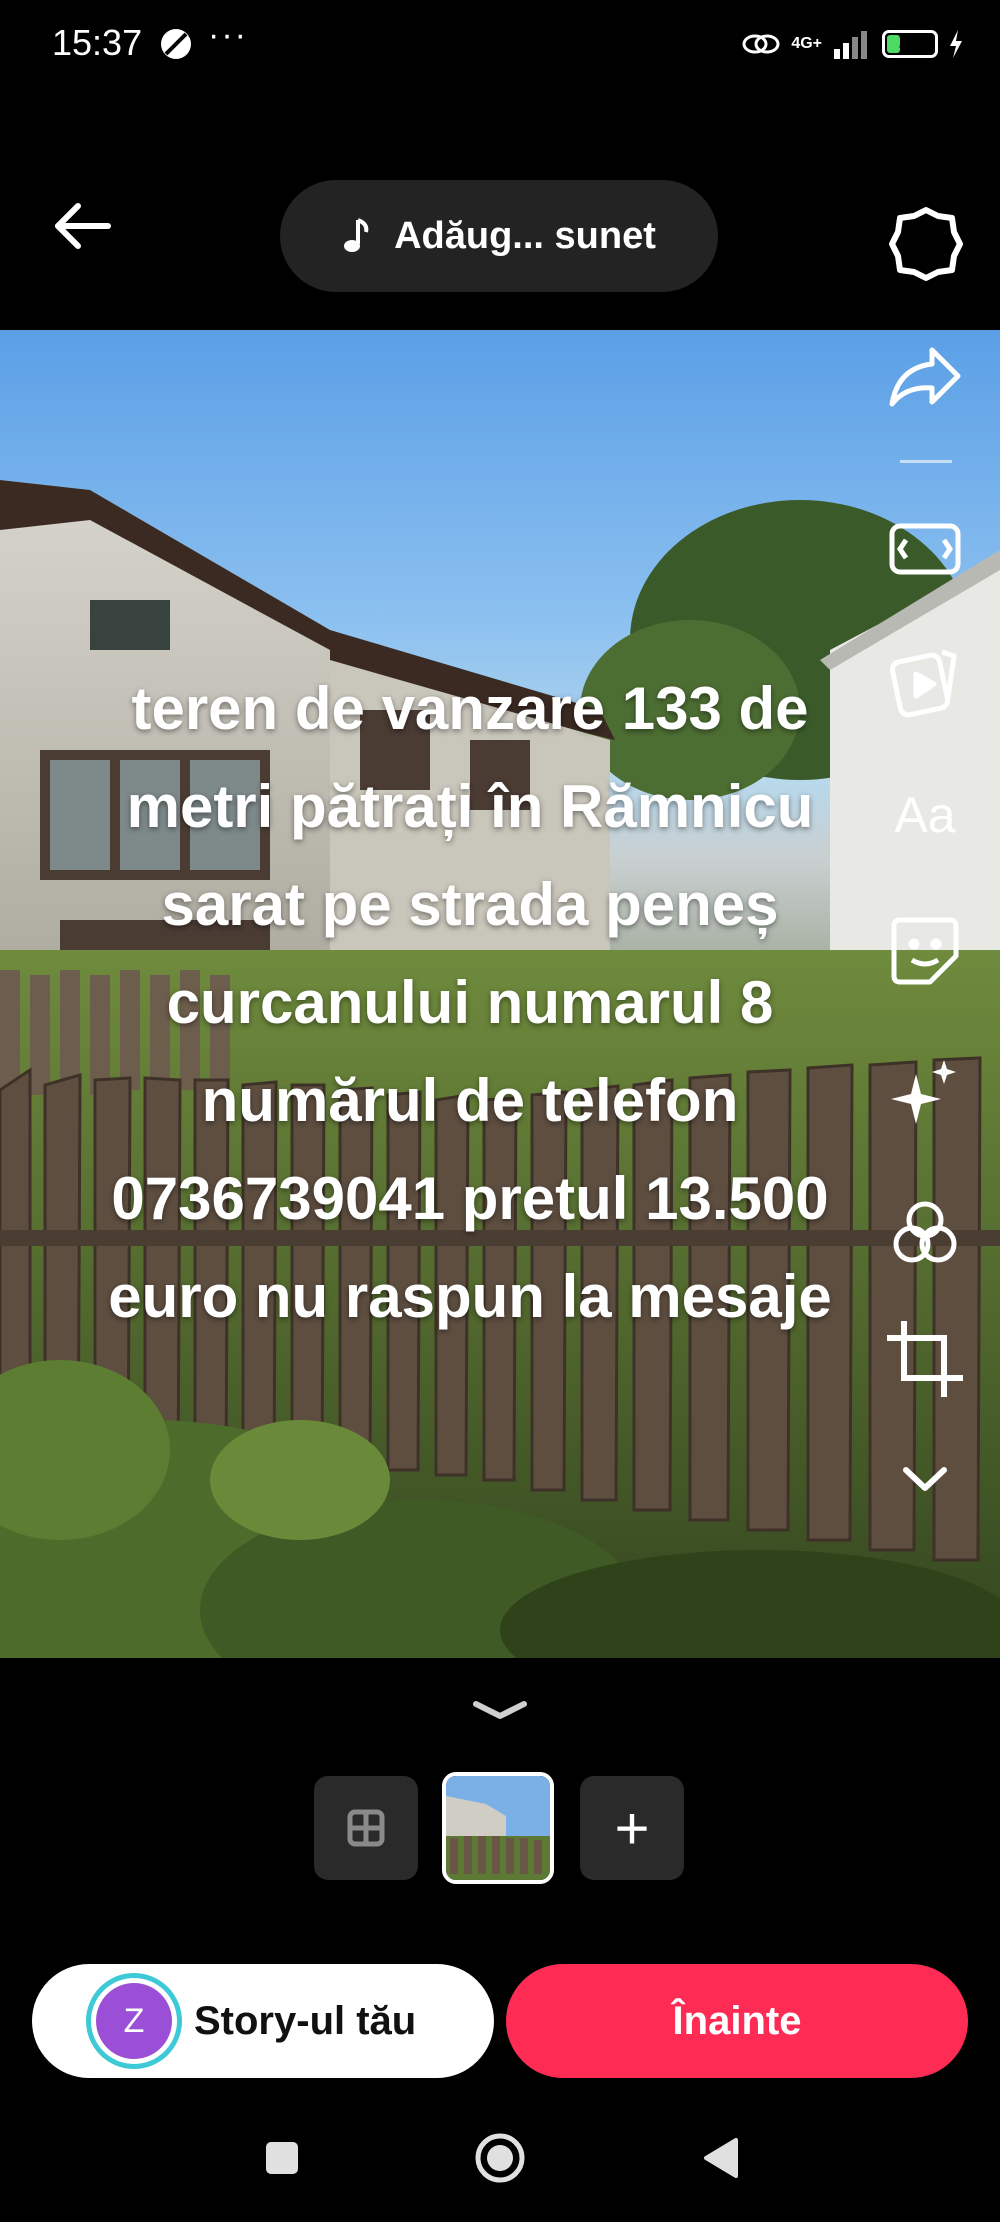 Image resolution: width=1000 pixels, height=2222 pixels. I want to click on charging-icon, so click(956, 44).